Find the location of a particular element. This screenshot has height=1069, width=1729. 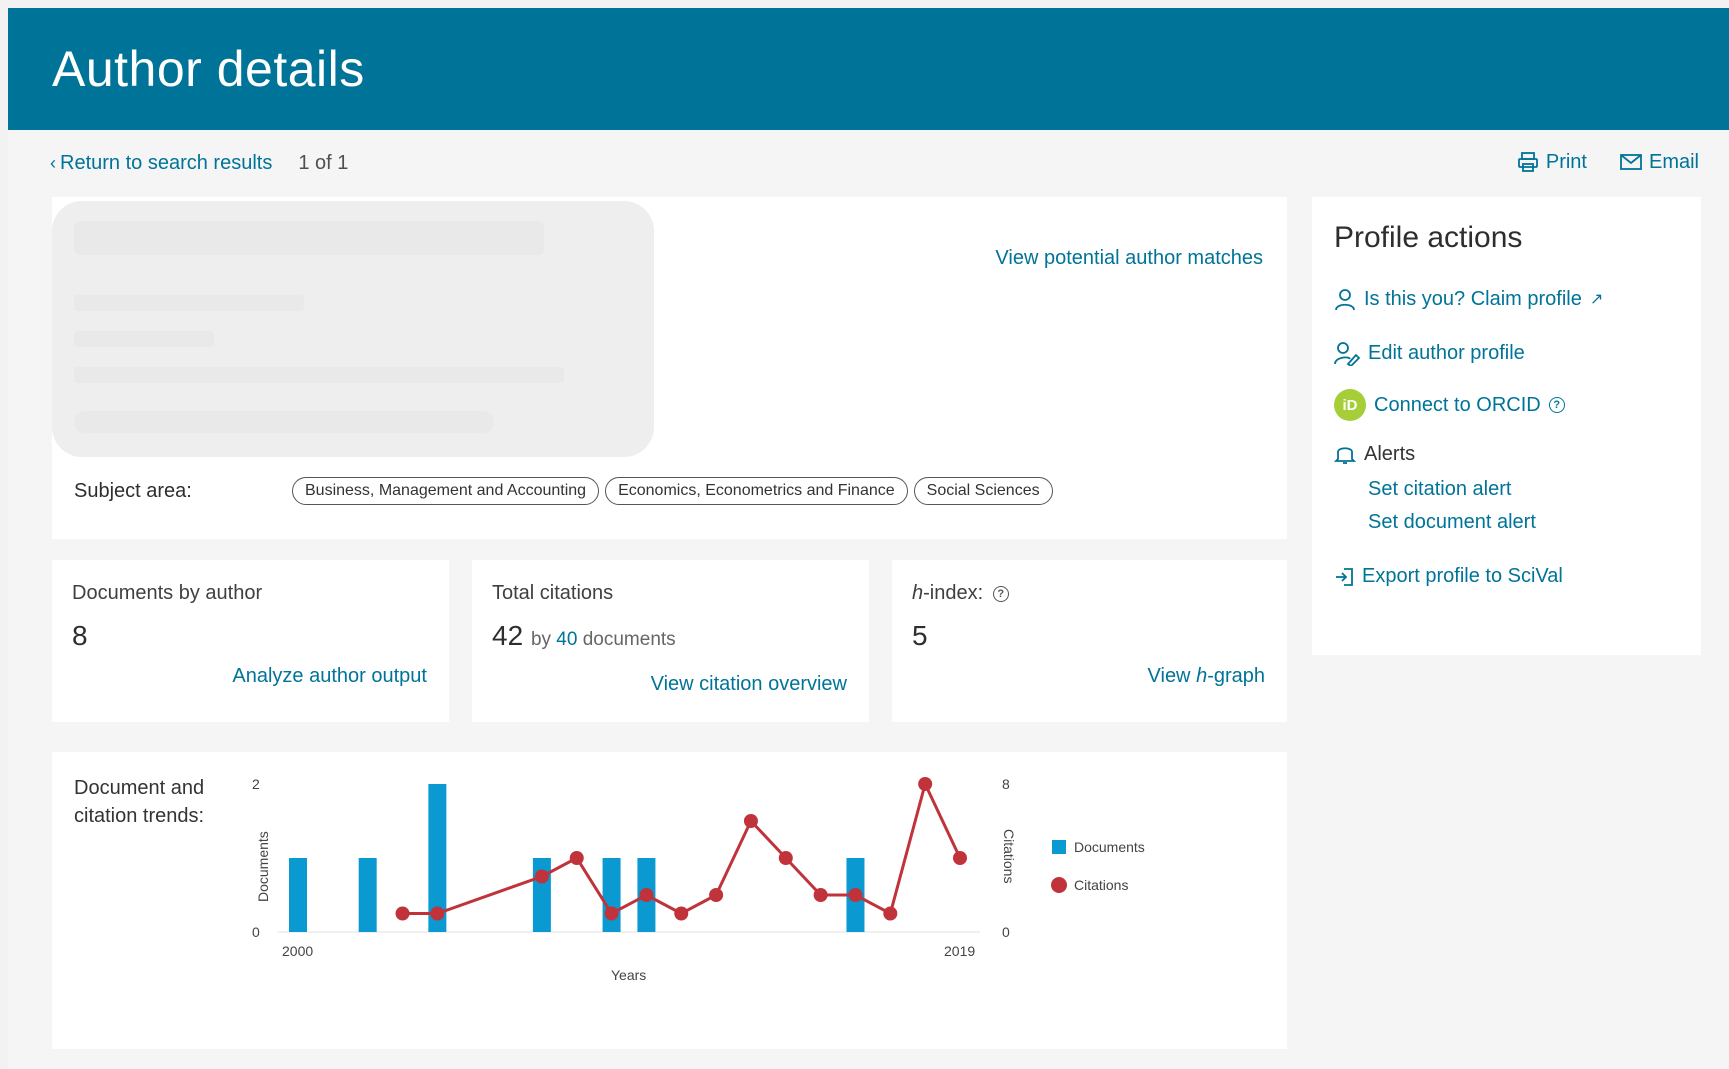

claim-profile-label: Is this you? Claim profile is located at coordinates (1473, 298).